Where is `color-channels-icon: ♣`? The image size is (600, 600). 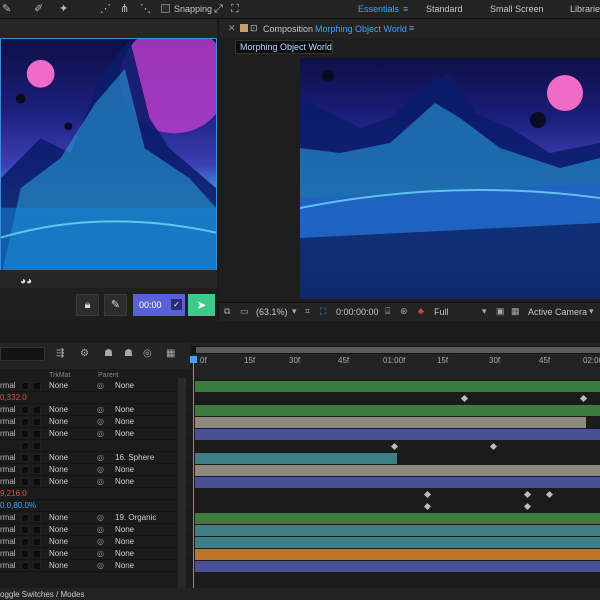
color-channels-icon: ♣ is located at coordinates (421, 311).